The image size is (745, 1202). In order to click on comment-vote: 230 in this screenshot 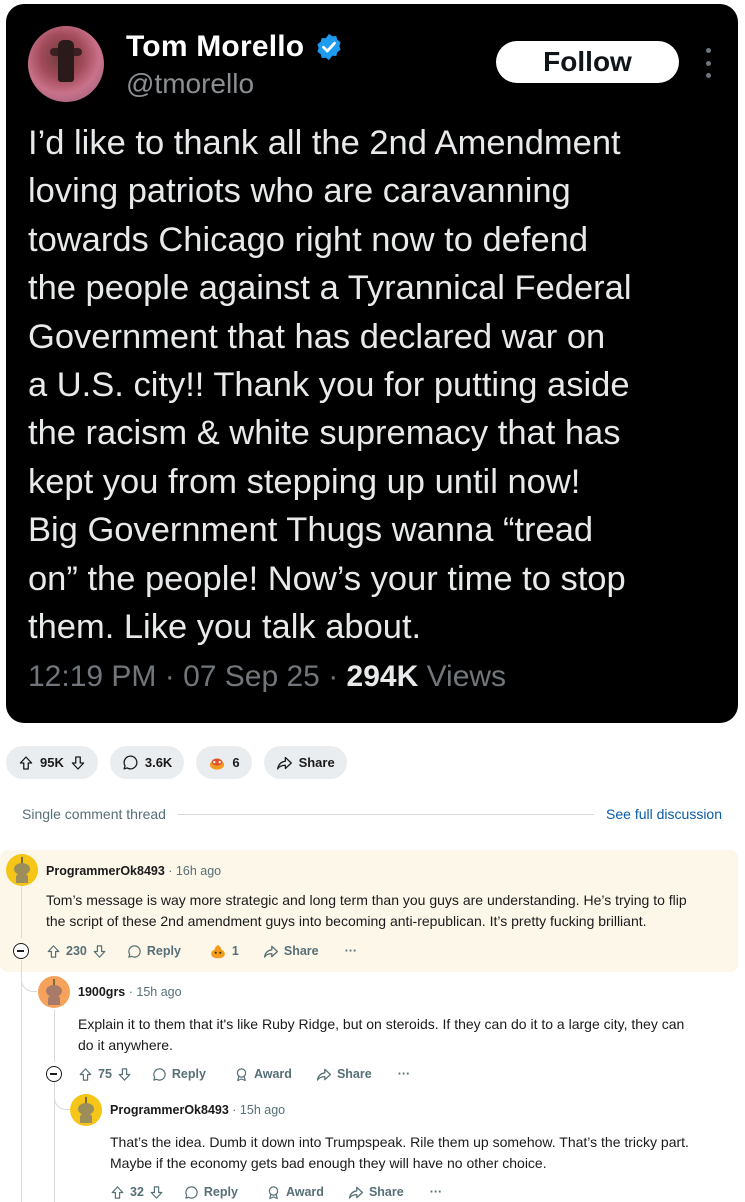, I will do `click(76, 951)`.